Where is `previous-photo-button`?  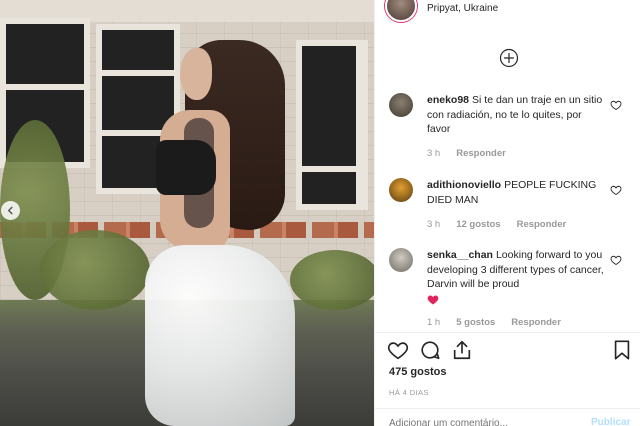 previous-photo-button is located at coordinates (10, 210).